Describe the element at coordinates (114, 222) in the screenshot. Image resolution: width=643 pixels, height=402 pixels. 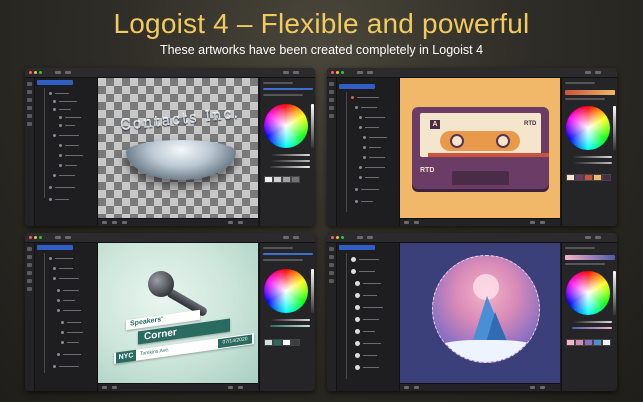
I see `snap-icon` at that location.